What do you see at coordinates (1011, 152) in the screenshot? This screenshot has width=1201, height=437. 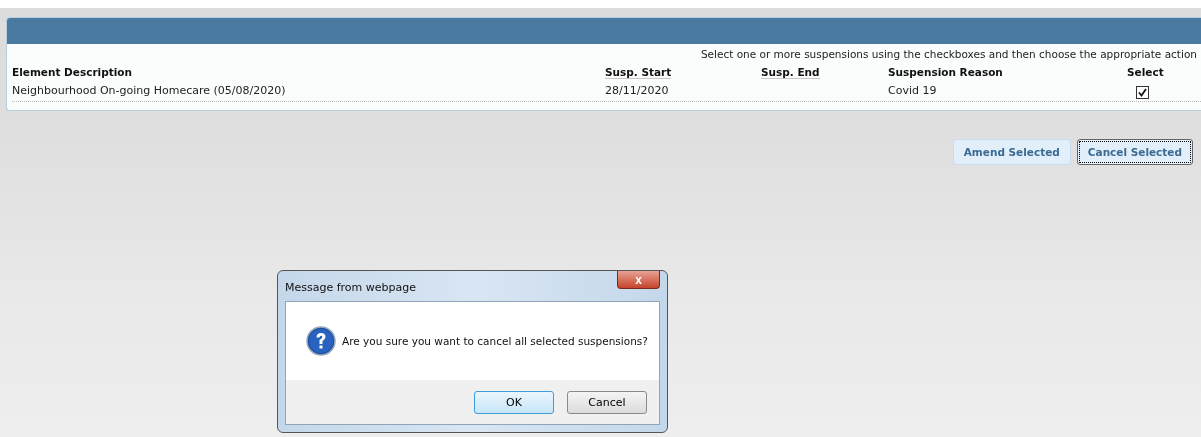 I see `action-button: Amend Selected` at bounding box center [1011, 152].